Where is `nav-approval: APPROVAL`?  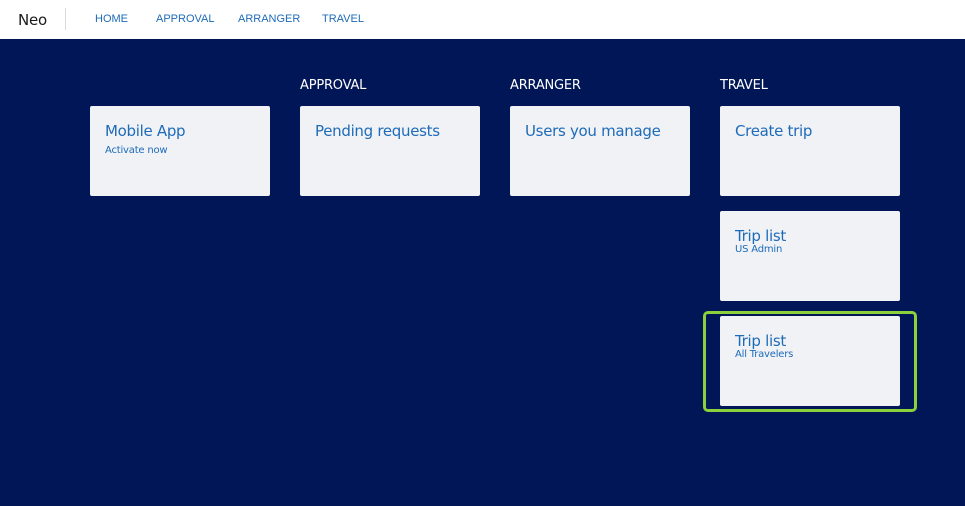
nav-approval: APPROVAL is located at coordinates (185, 19).